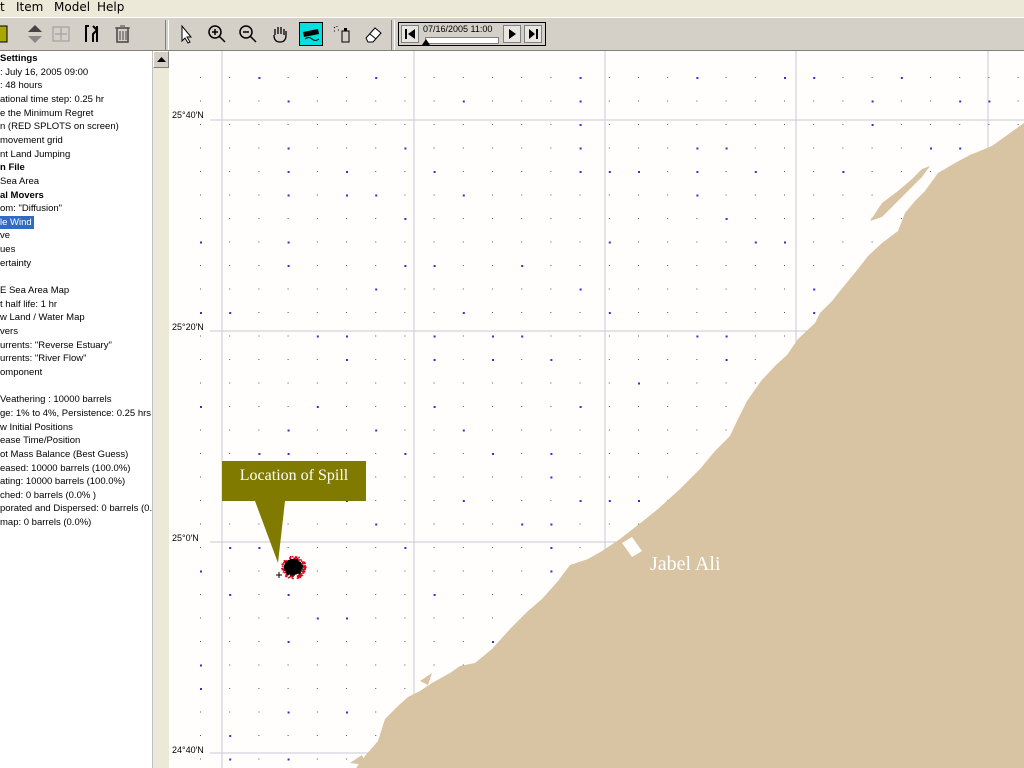  Describe the element at coordinates (512, 34) in the screenshot. I see `step-forward-button` at that location.